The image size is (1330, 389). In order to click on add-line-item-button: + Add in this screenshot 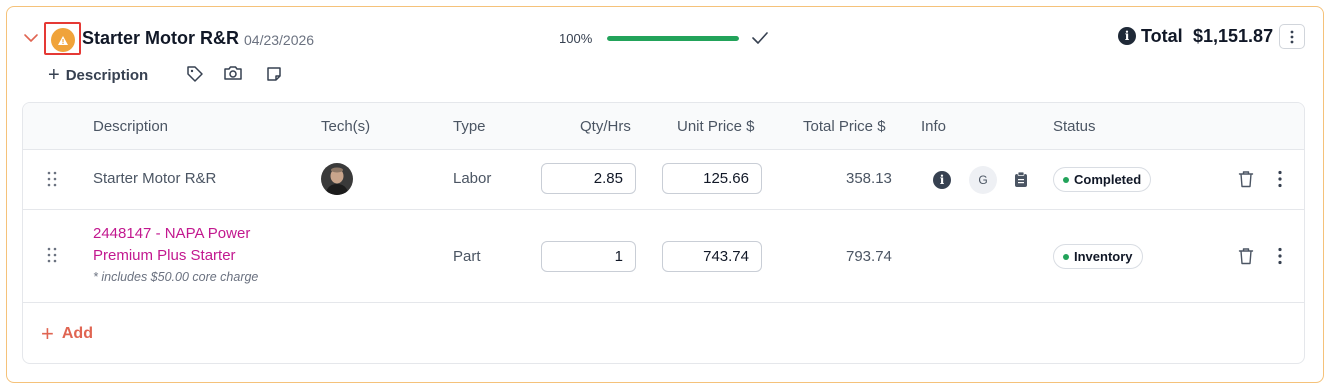, I will do `click(67, 334)`.